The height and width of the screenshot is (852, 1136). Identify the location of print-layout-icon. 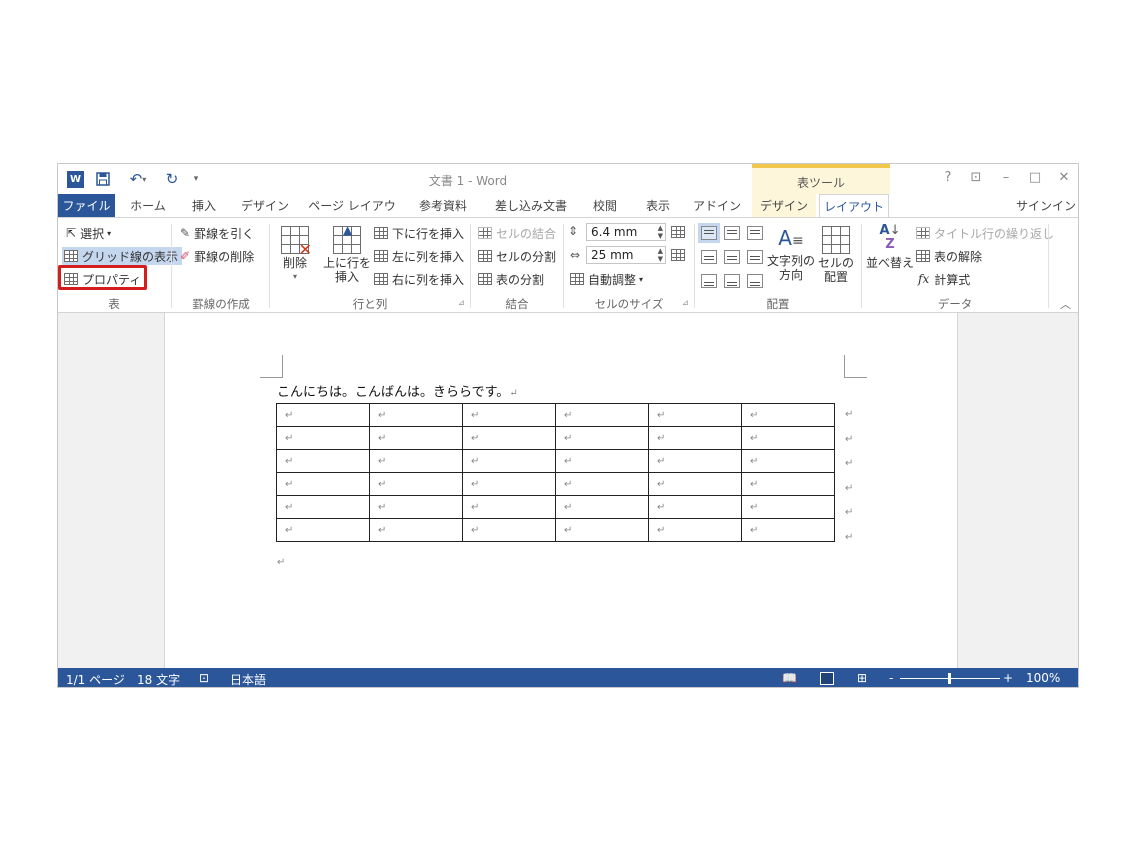
(827, 678).